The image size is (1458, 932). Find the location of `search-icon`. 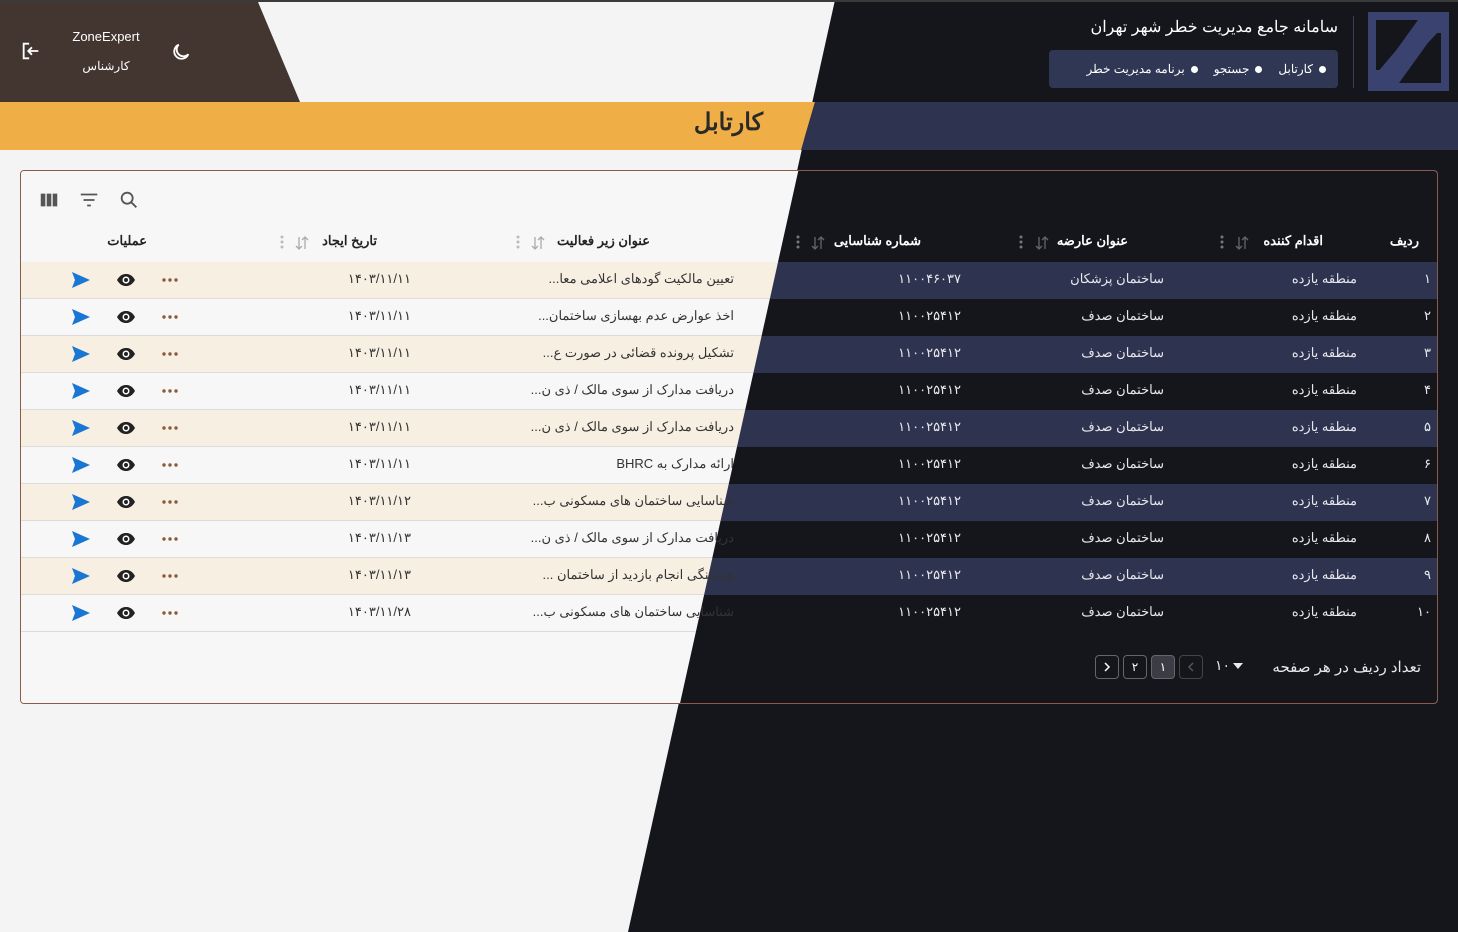

search-icon is located at coordinates (129, 200).